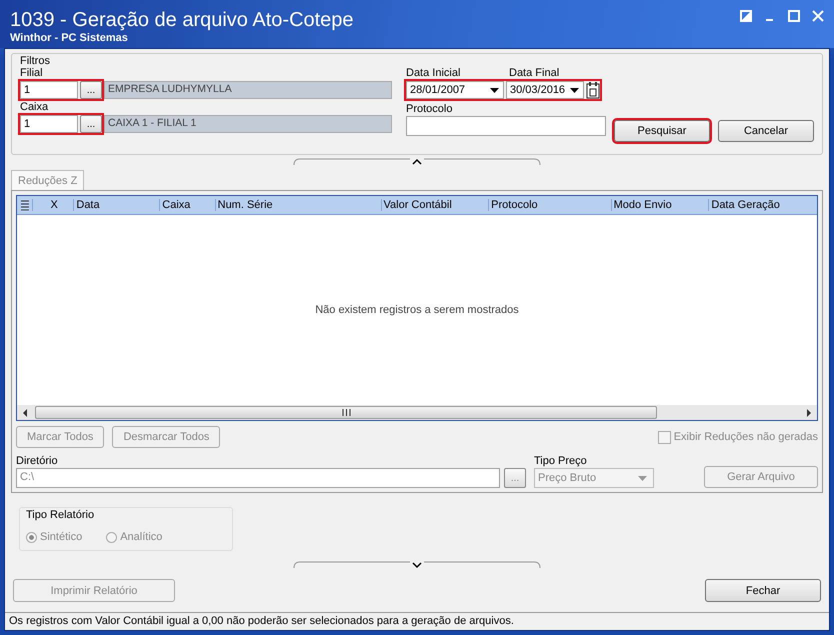  I want to click on column-header: Valor Contábil, so click(434, 205).